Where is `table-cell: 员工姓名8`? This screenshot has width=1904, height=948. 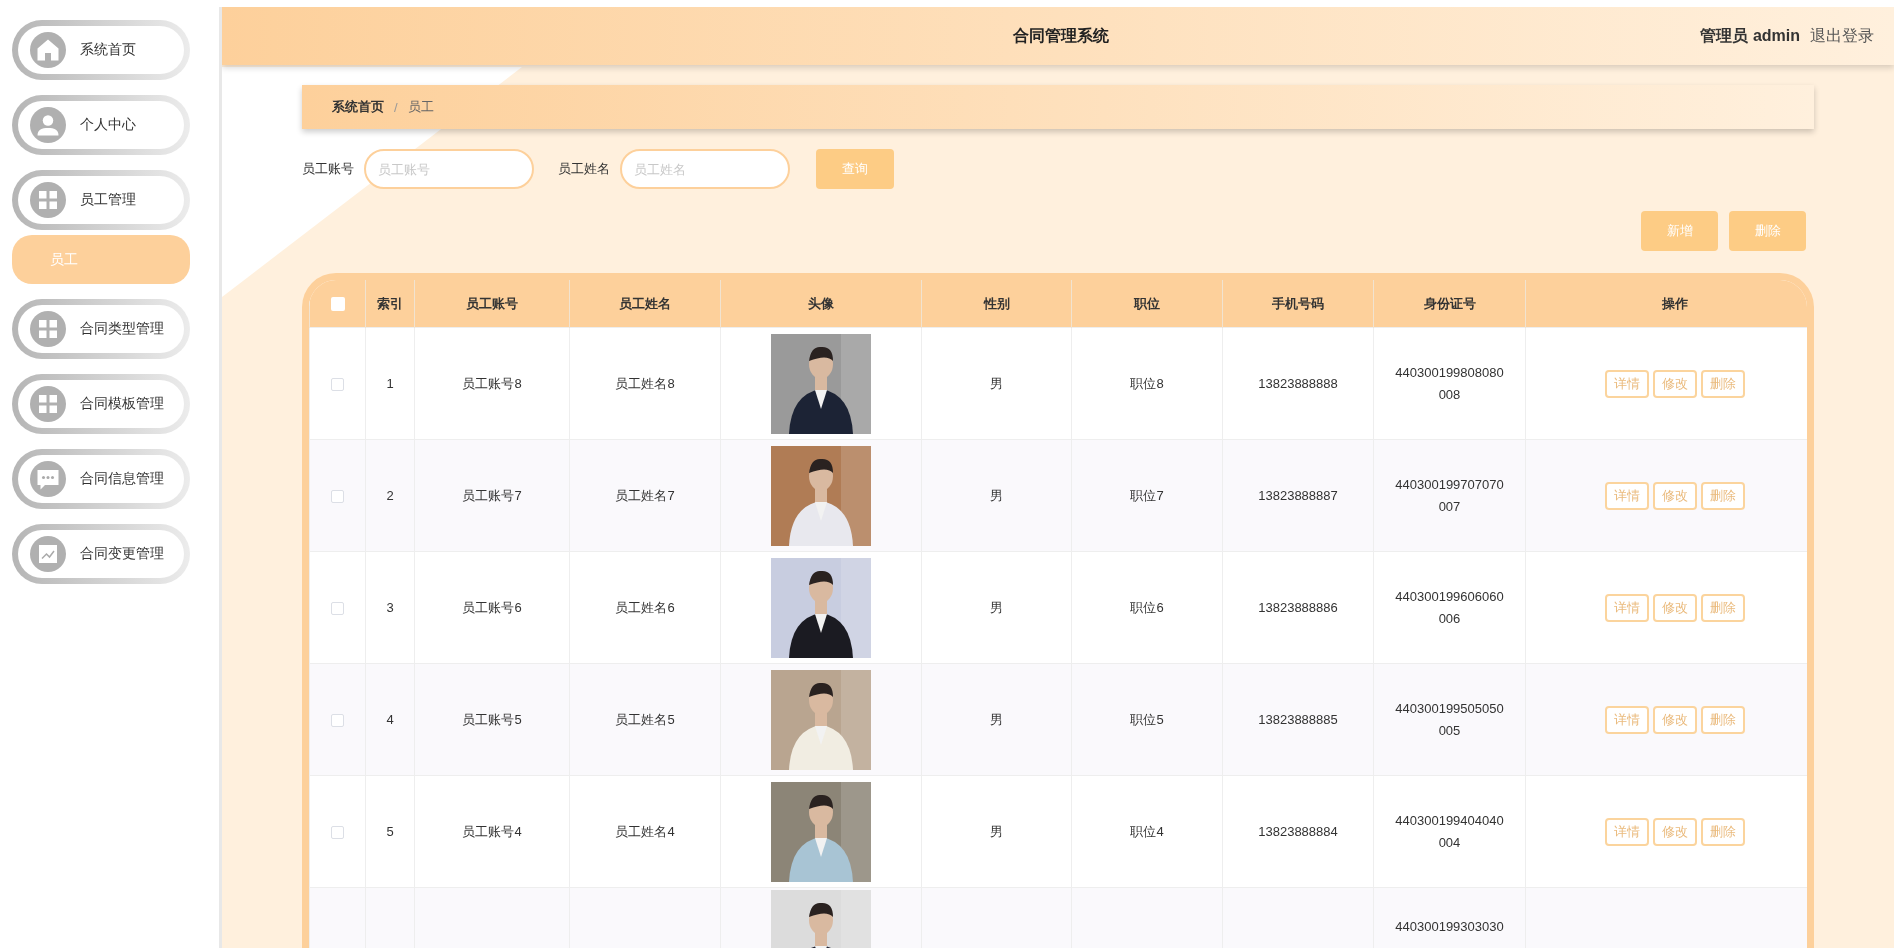 table-cell: 员工姓名8 is located at coordinates (645, 383).